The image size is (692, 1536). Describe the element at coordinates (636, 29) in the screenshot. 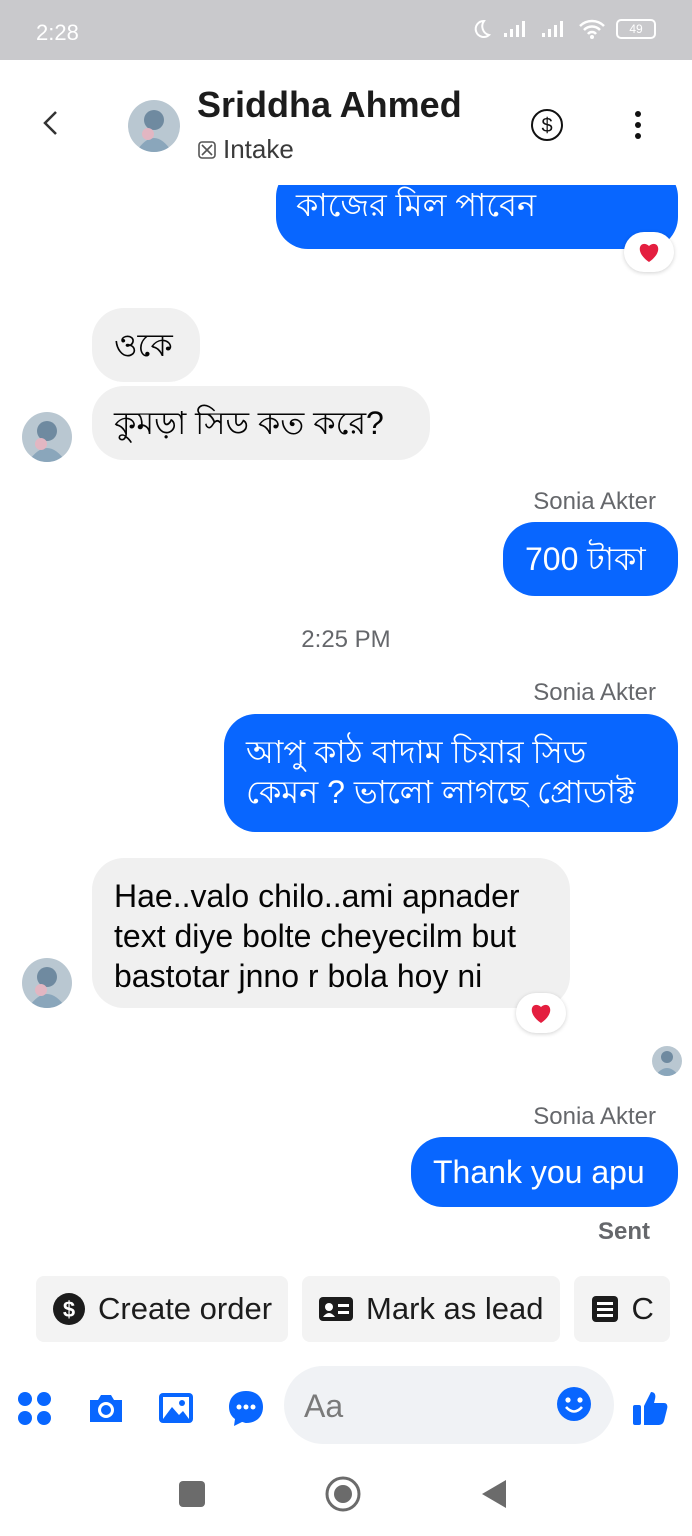

I see `battery-indicator: 49` at that location.